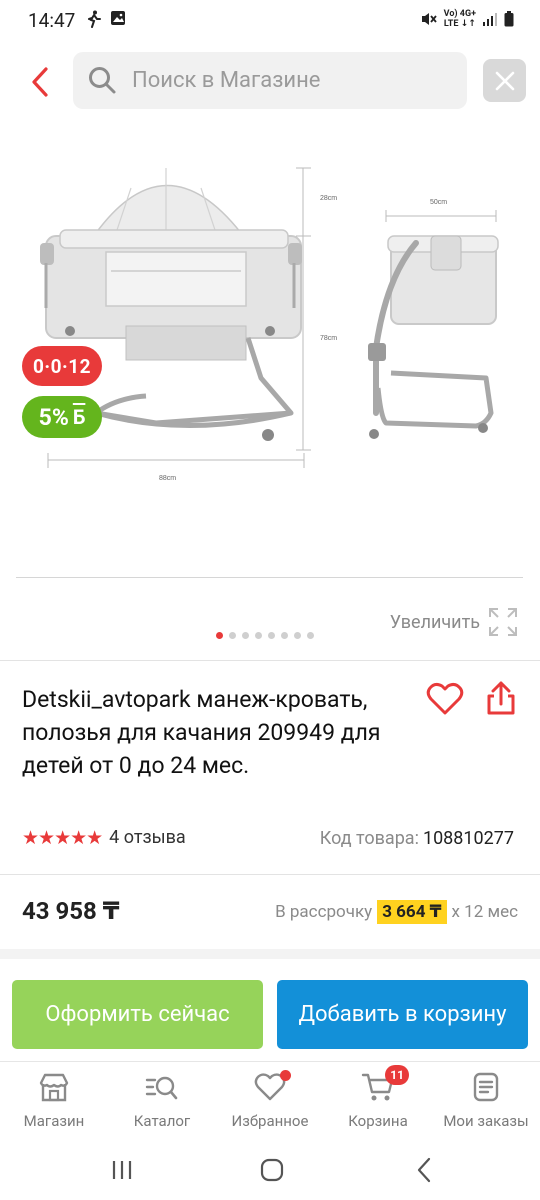 This screenshot has height=1200, width=540. I want to click on installment-info: В рассрочку 3 664 ₸ х 12 мес, so click(396, 912).